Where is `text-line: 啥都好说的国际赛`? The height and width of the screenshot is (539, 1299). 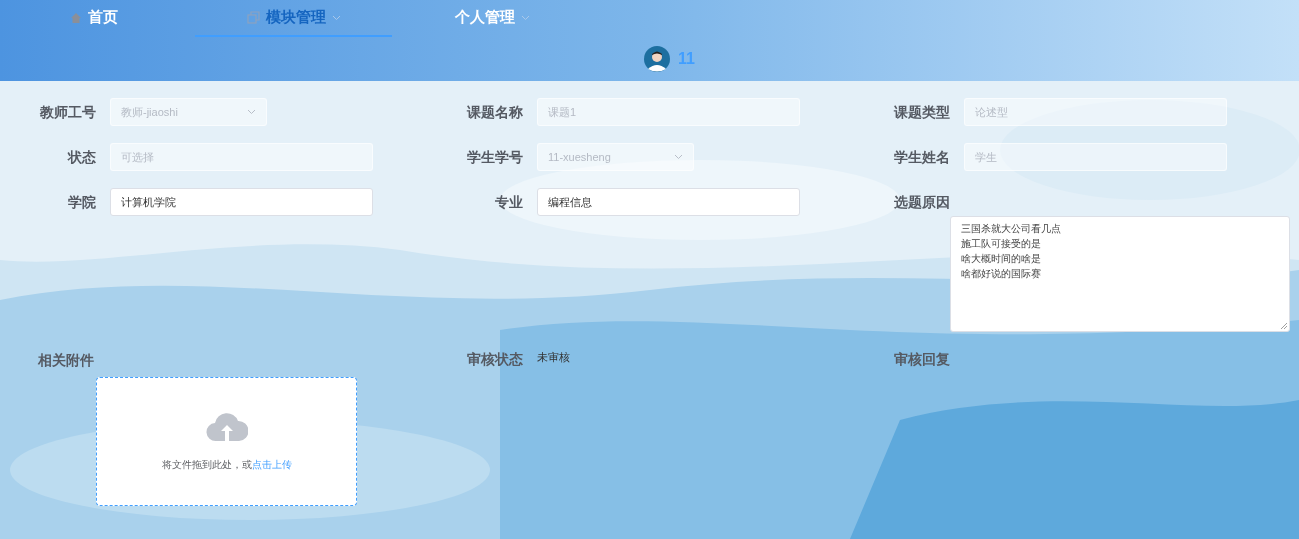
text-line: 啥都好说的国际赛 is located at coordinates (1001, 274).